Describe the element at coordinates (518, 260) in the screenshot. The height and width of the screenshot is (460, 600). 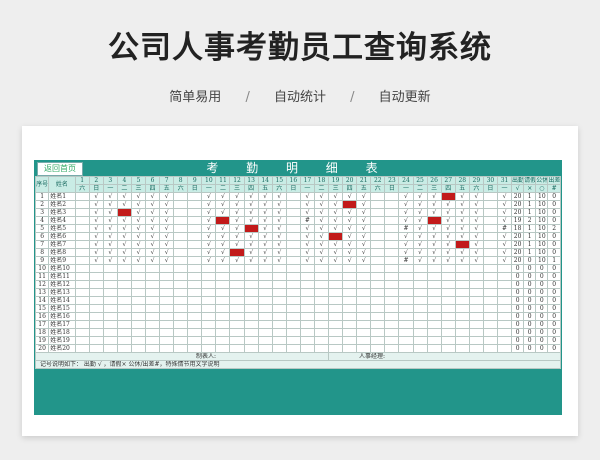
I see `row-total: 20` at that location.